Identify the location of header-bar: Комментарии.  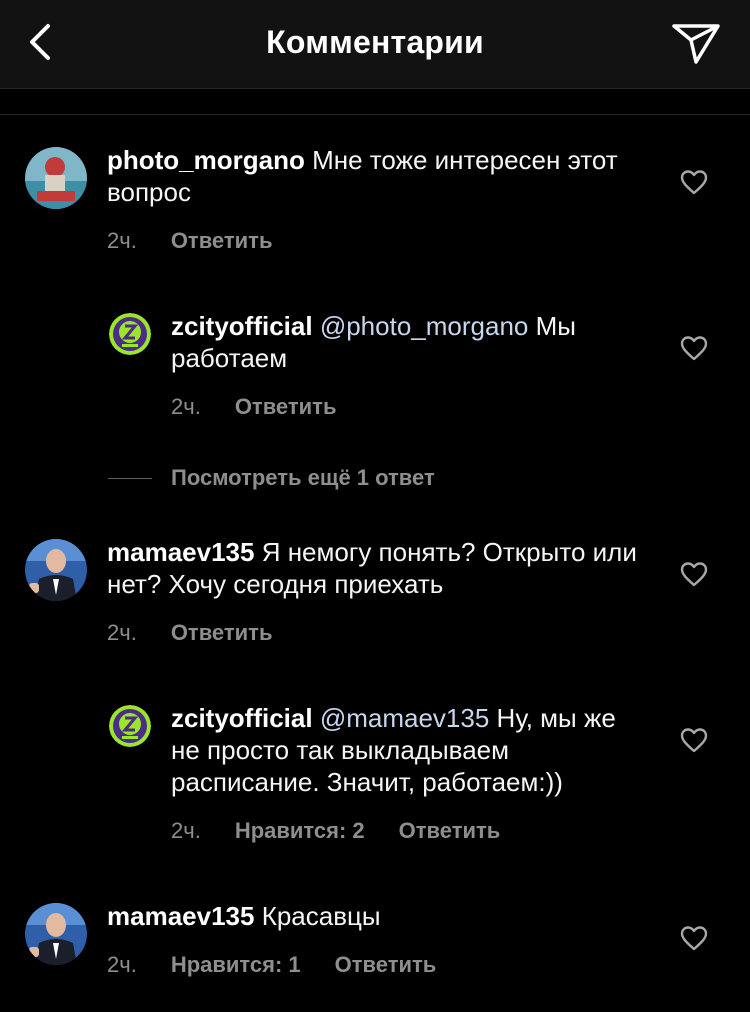
(375, 44).